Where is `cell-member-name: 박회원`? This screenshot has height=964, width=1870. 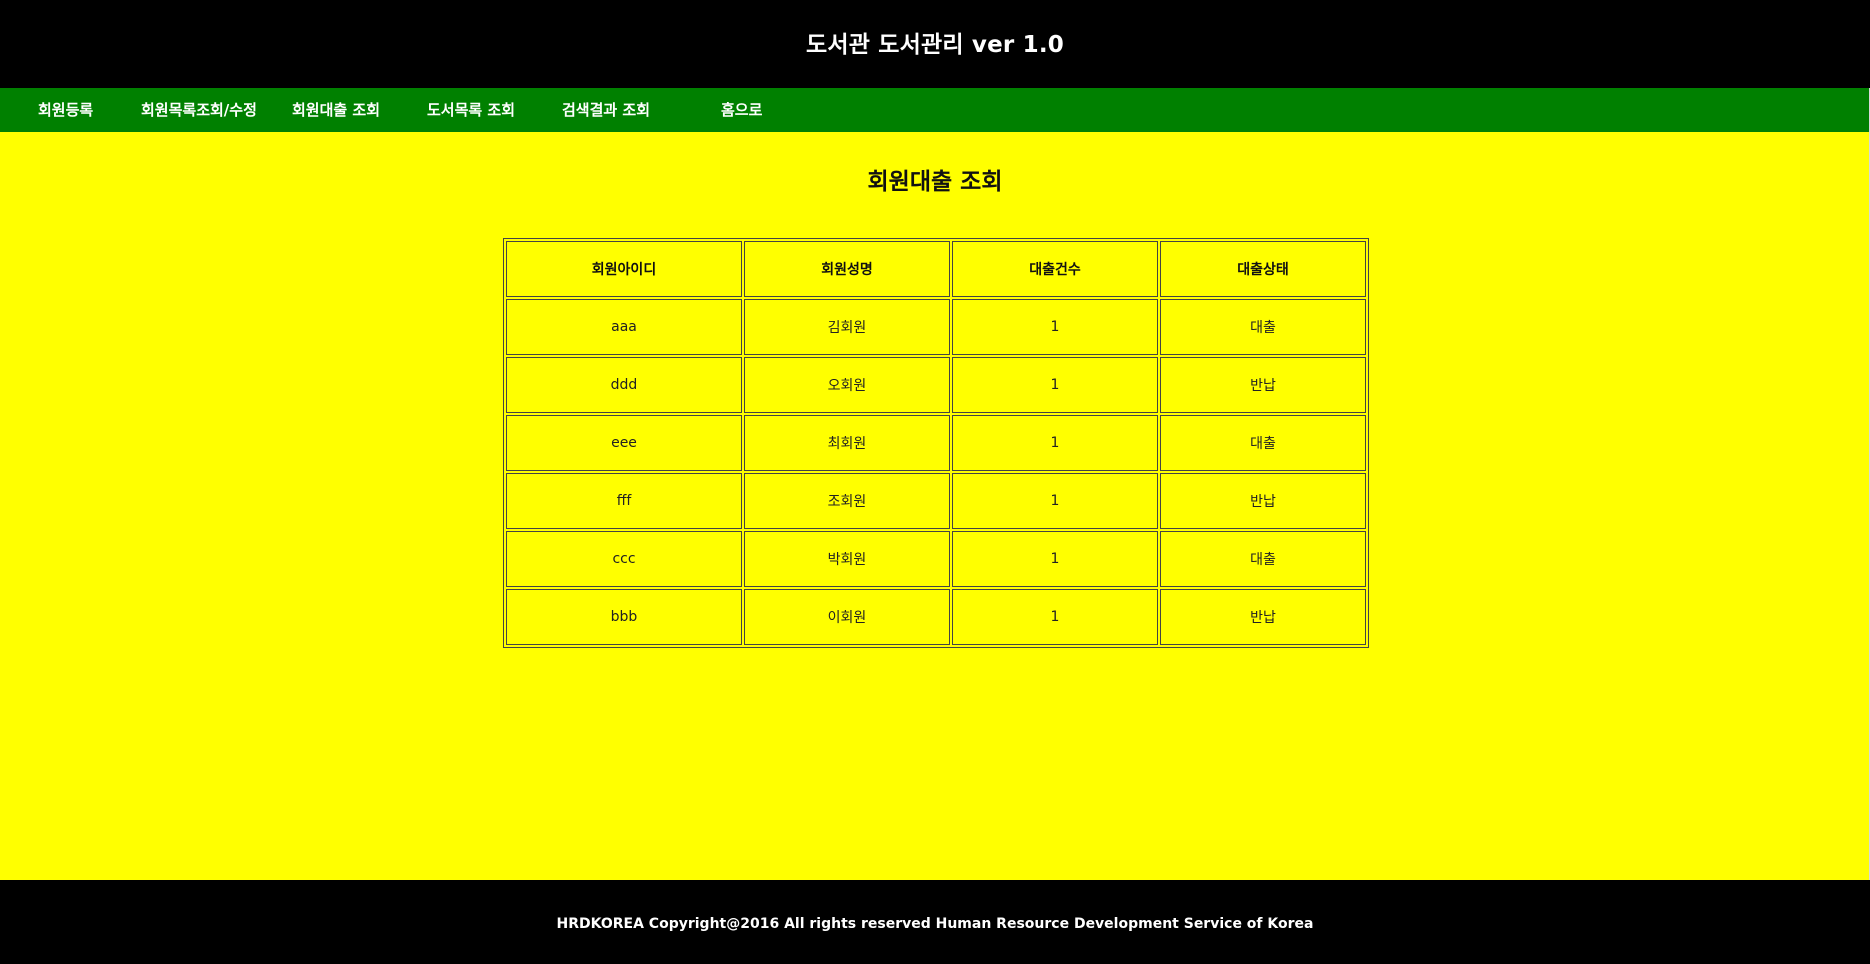 cell-member-name: 박회원 is located at coordinates (847, 559).